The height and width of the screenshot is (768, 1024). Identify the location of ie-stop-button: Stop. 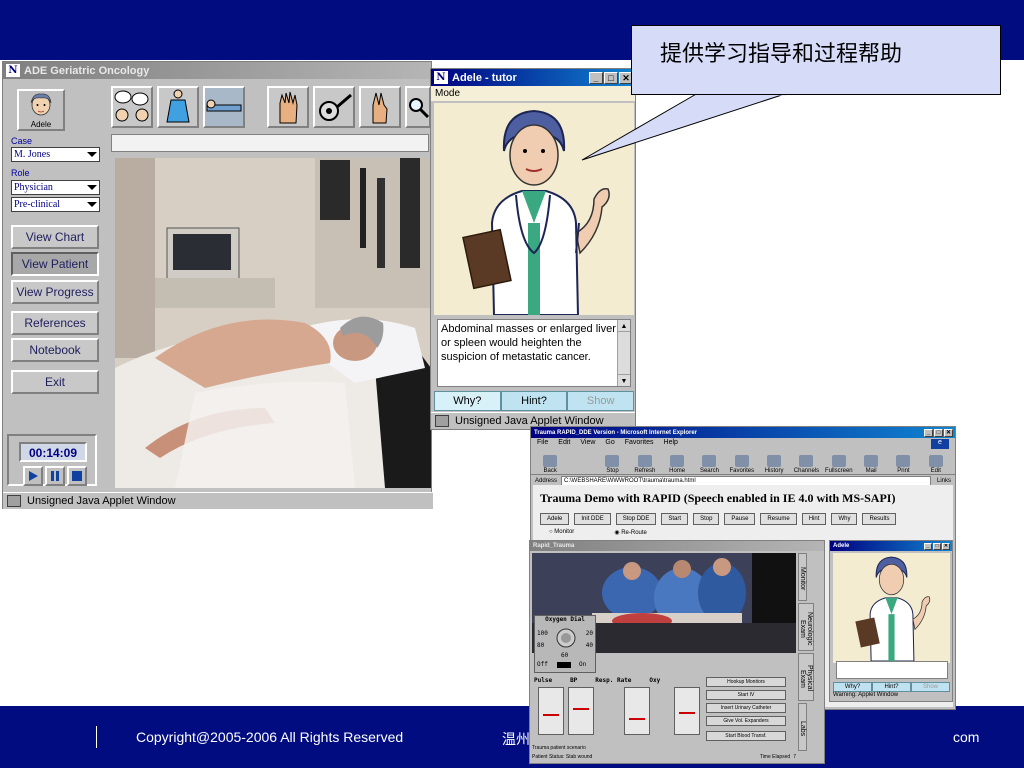
(612, 462).